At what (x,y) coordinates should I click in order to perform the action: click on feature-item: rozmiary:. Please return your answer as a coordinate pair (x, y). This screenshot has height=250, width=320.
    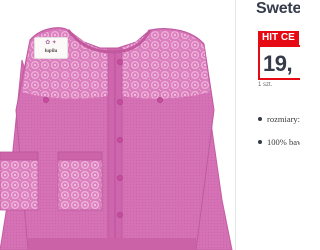
    Looking at the image, I should click on (279, 119).